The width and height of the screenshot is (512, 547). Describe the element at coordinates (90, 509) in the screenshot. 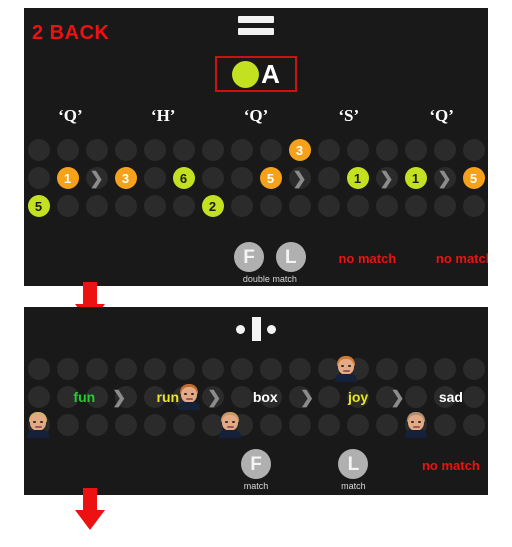

I see `flow-arrow-down-icon` at that location.